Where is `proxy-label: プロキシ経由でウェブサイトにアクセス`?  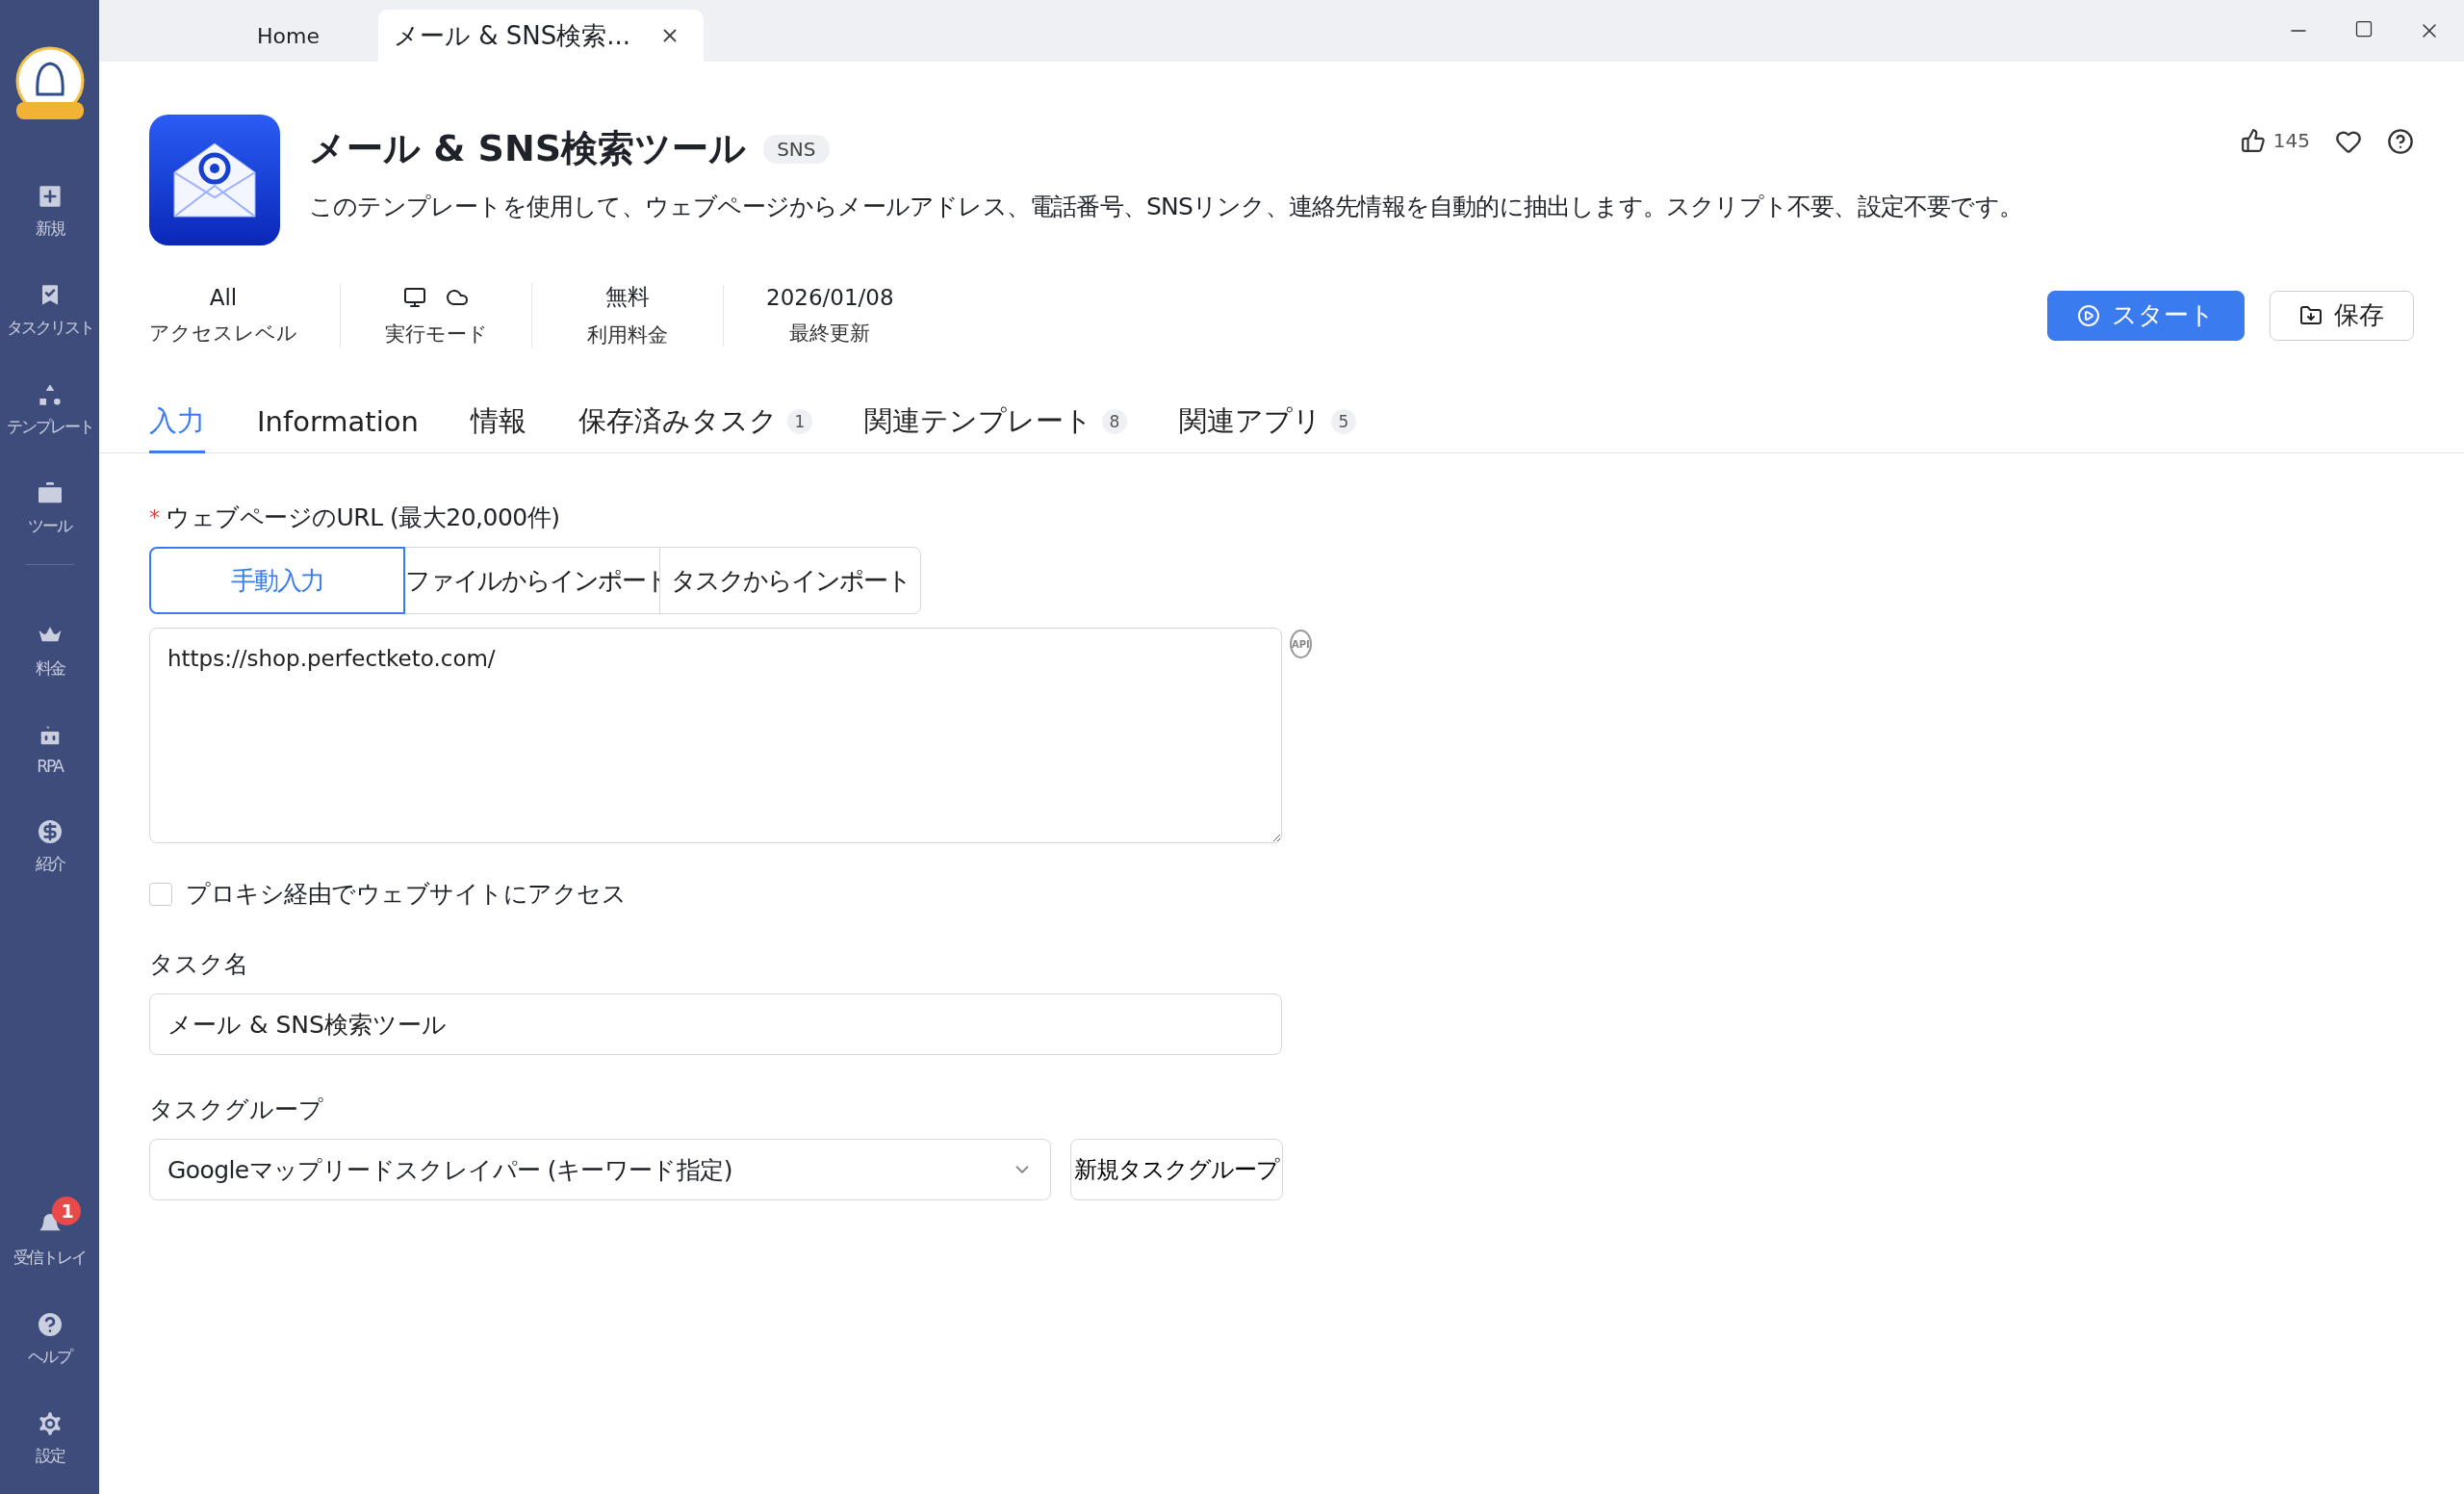
proxy-label: プロキシ経由でウェブサイトにアクセス is located at coordinates (406, 895).